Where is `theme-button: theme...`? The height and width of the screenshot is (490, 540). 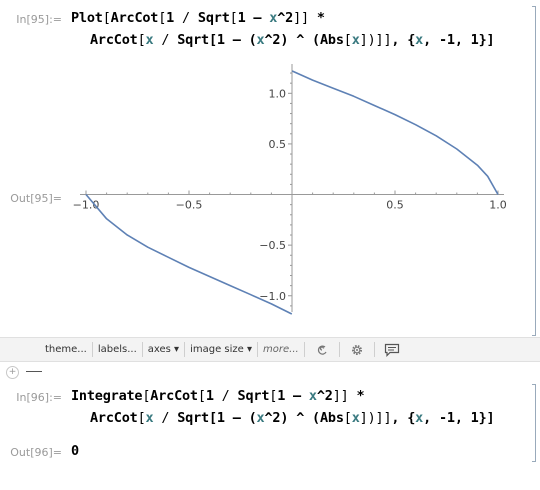
theme-button: theme... is located at coordinates (66, 349).